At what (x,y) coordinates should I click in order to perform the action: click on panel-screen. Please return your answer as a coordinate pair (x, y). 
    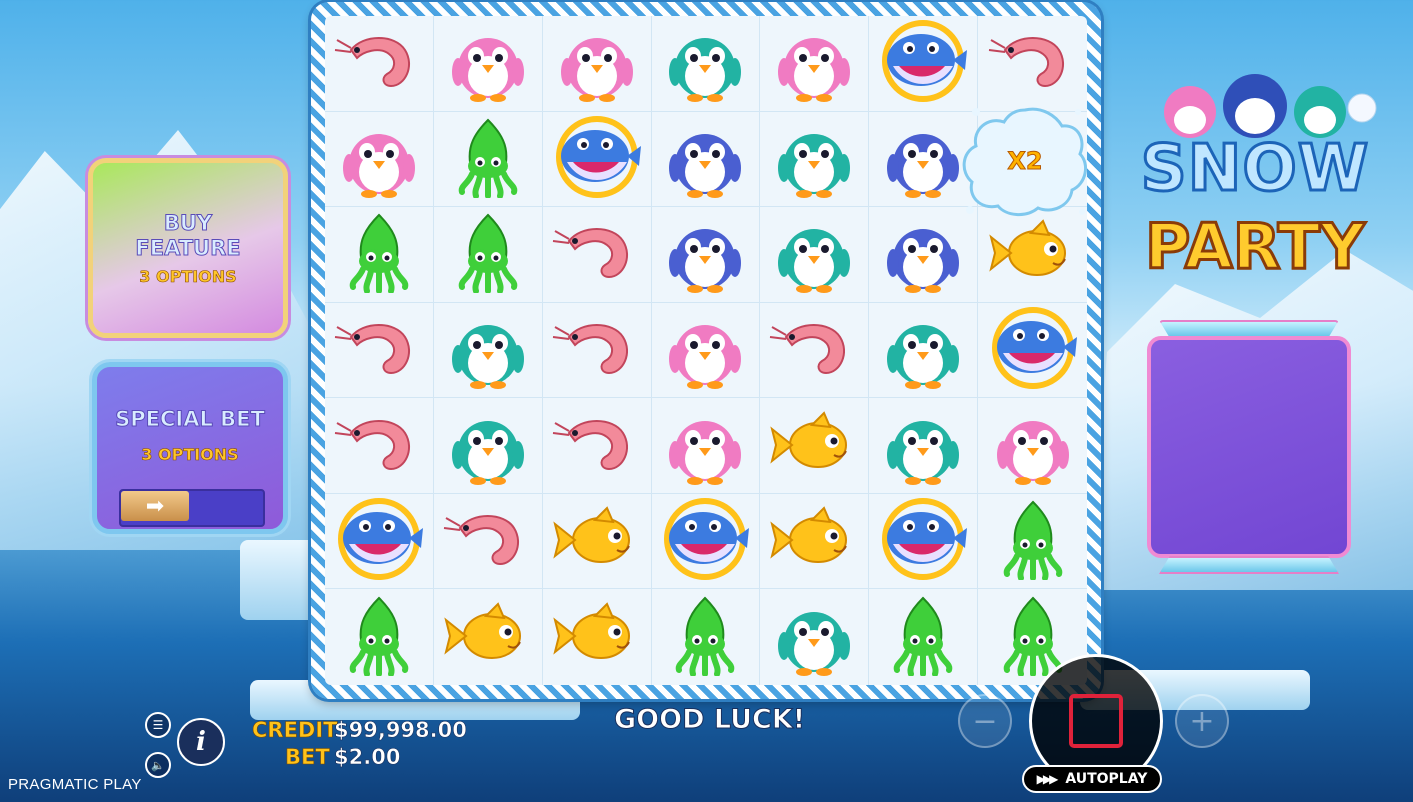
    Looking at the image, I should click on (1249, 447).